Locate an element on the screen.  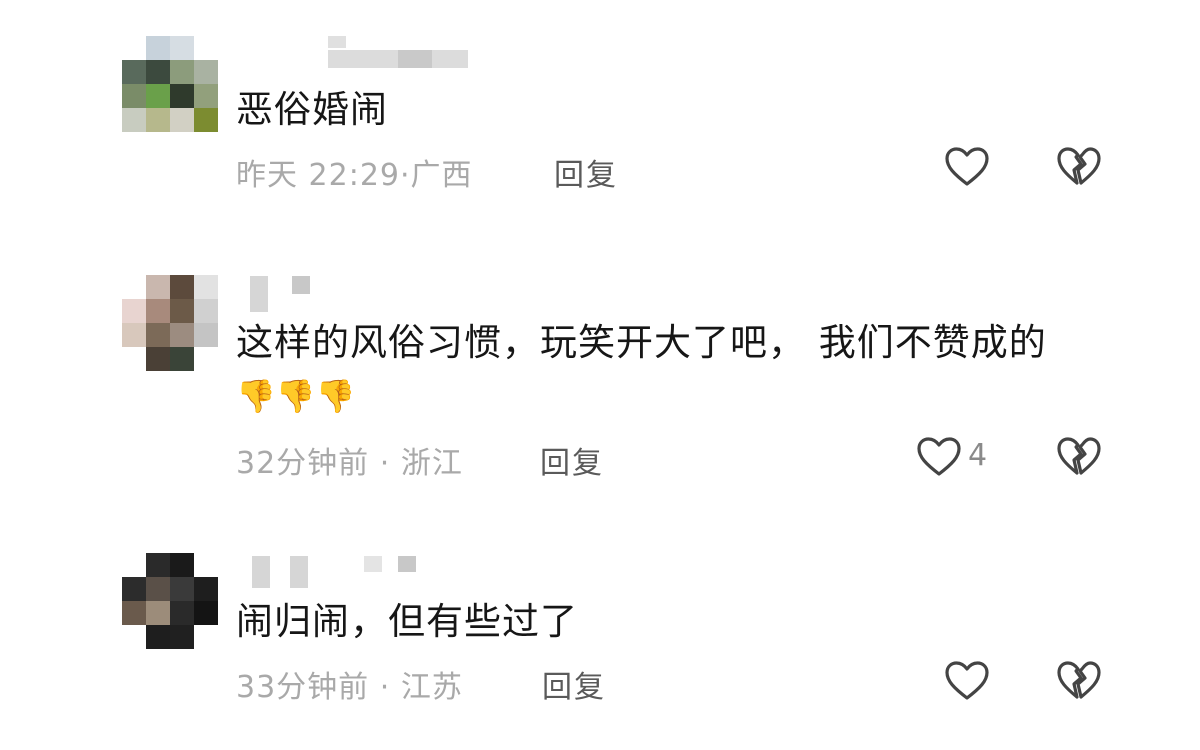
comment-text: 闹归闹，但有些过了 is located at coordinates (407, 621).